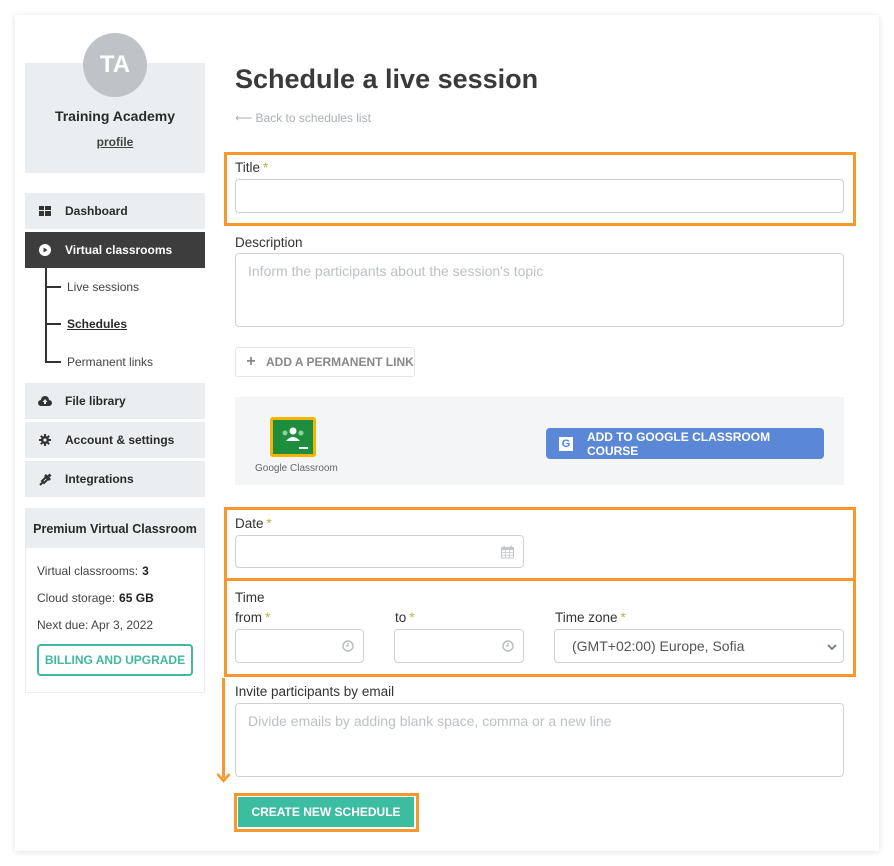 The image size is (894, 866). Describe the element at coordinates (115, 528) in the screenshot. I see `plan-title: Premium Virtual Classroom` at that location.